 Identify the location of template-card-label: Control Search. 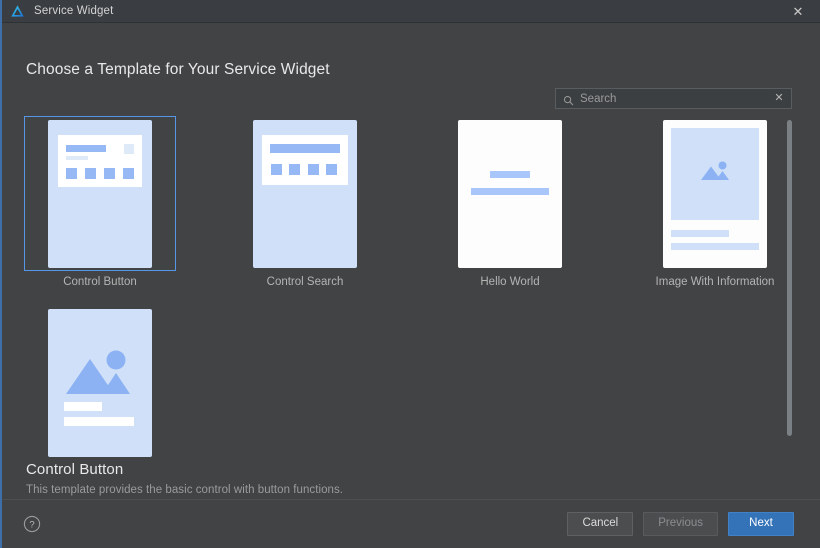
(305, 282).